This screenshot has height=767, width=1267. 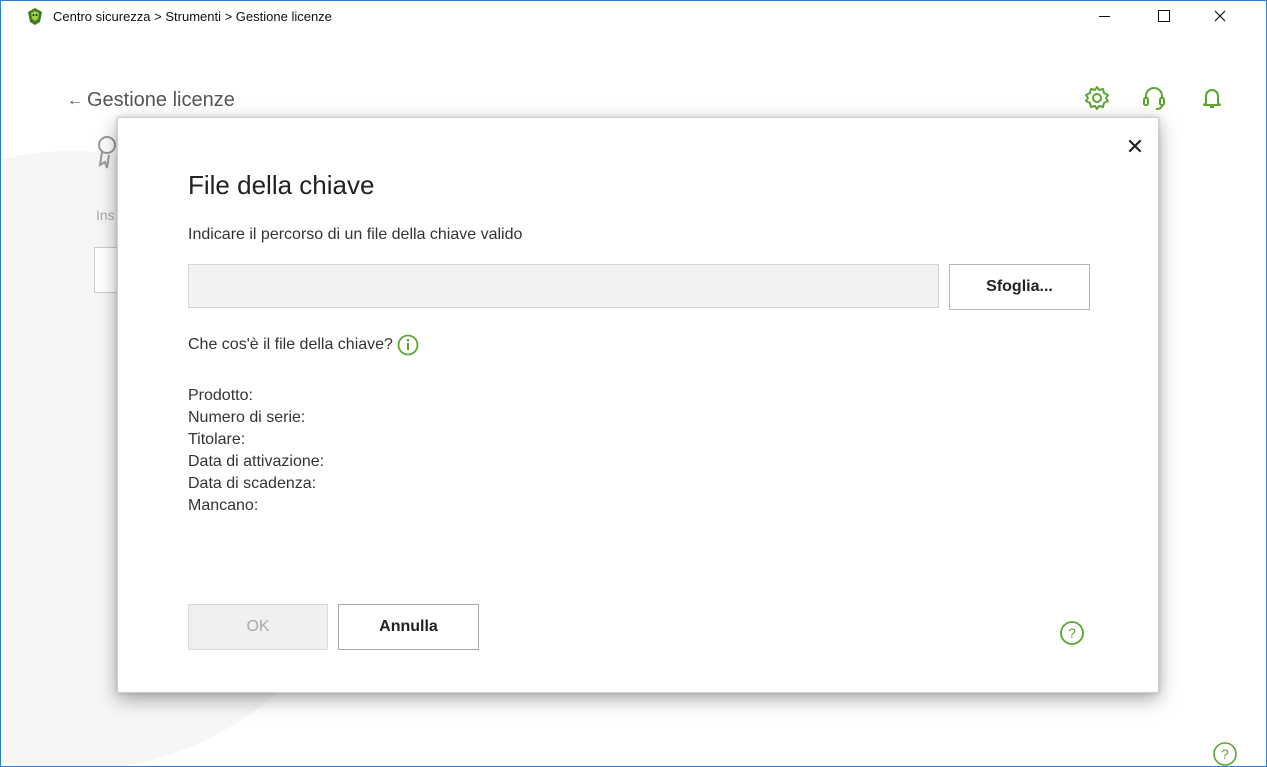 What do you see at coordinates (252, 483) in the screenshot?
I see `field-expiration-date-label: Data di scadenza:` at bounding box center [252, 483].